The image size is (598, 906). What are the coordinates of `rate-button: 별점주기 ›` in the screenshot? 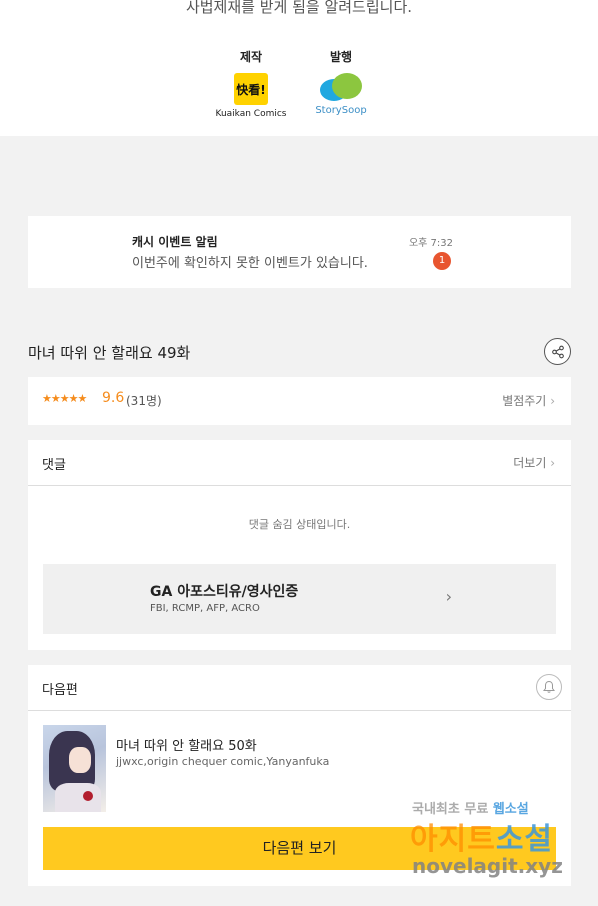 It's located at (528, 400).